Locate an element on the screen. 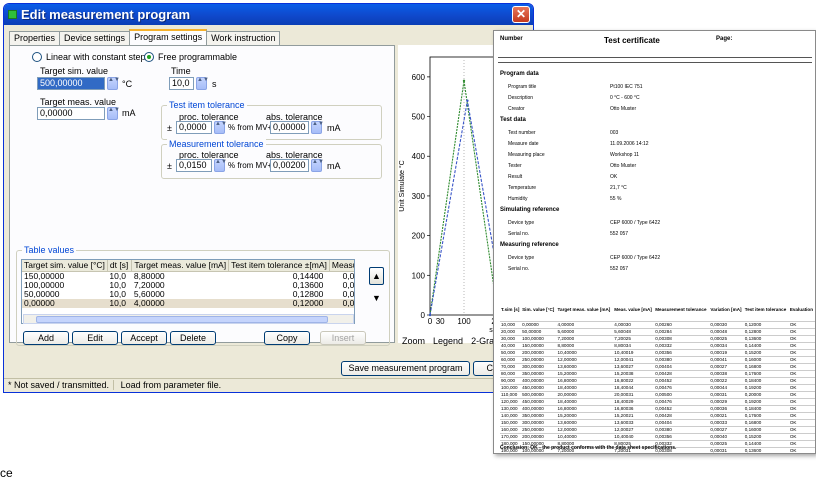  cert-row-key: Device type is located at coordinates (521, 258).